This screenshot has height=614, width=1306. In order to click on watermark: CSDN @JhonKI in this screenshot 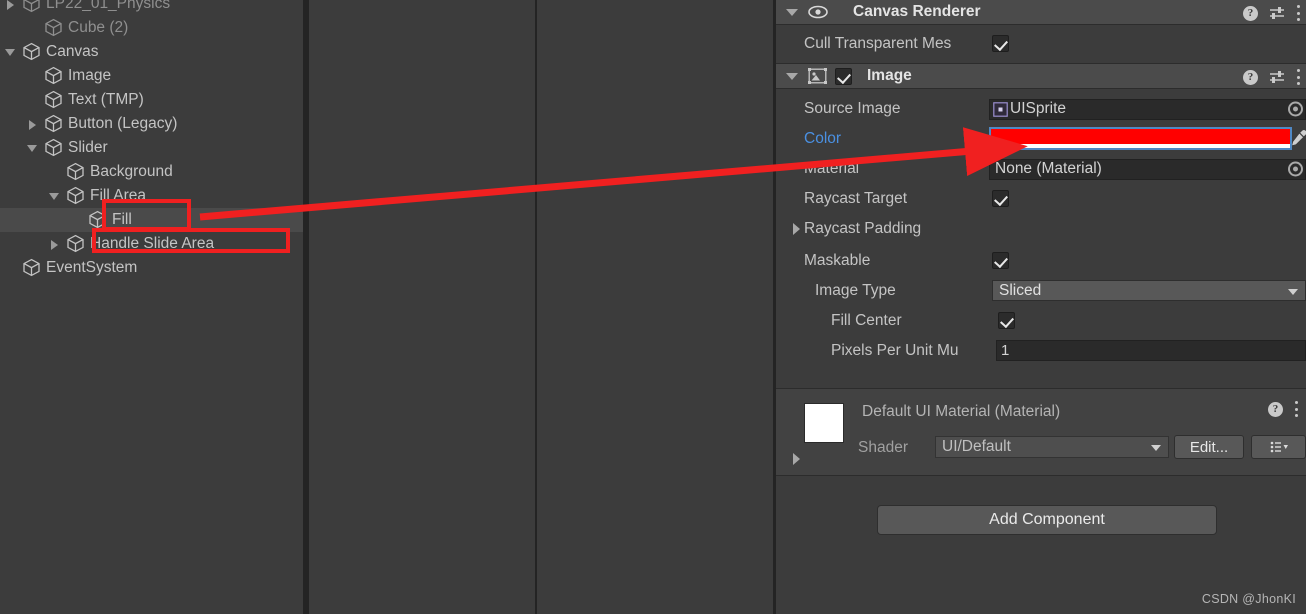, I will do `click(1248, 599)`.